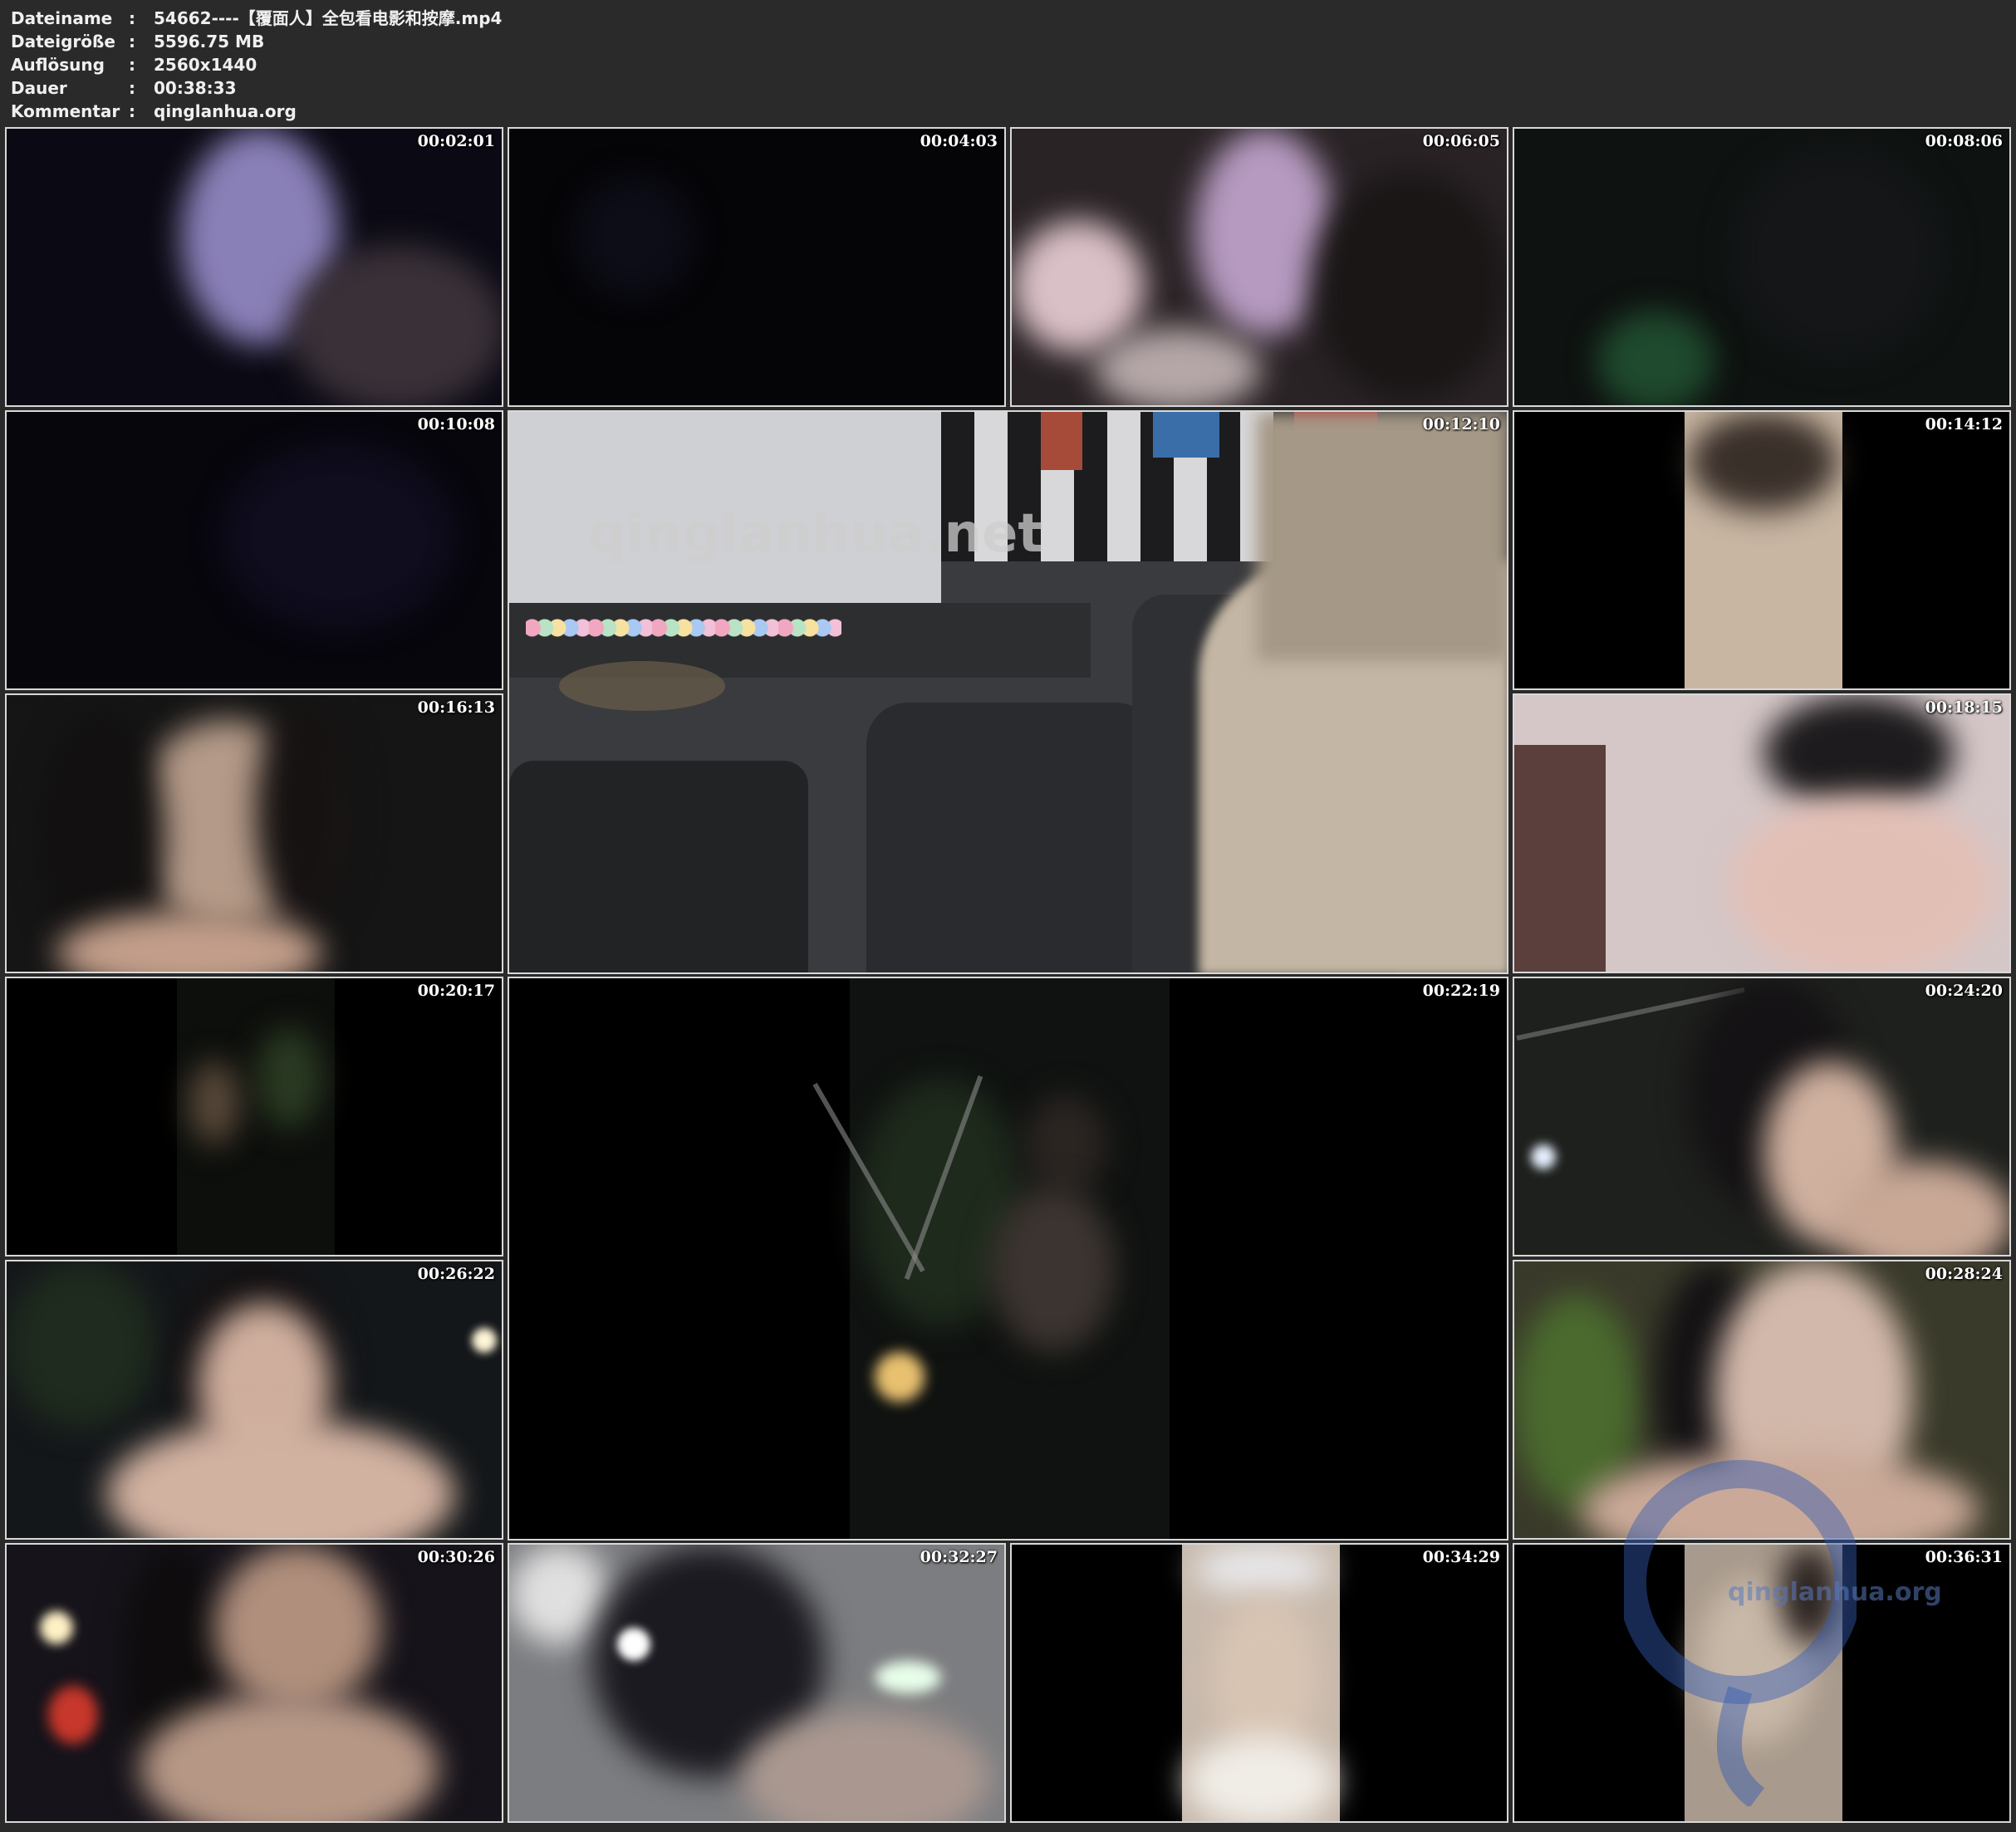 The width and height of the screenshot is (2016, 1832). I want to click on thumbnail-timestamp: 00:32:27, so click(959, 1557).